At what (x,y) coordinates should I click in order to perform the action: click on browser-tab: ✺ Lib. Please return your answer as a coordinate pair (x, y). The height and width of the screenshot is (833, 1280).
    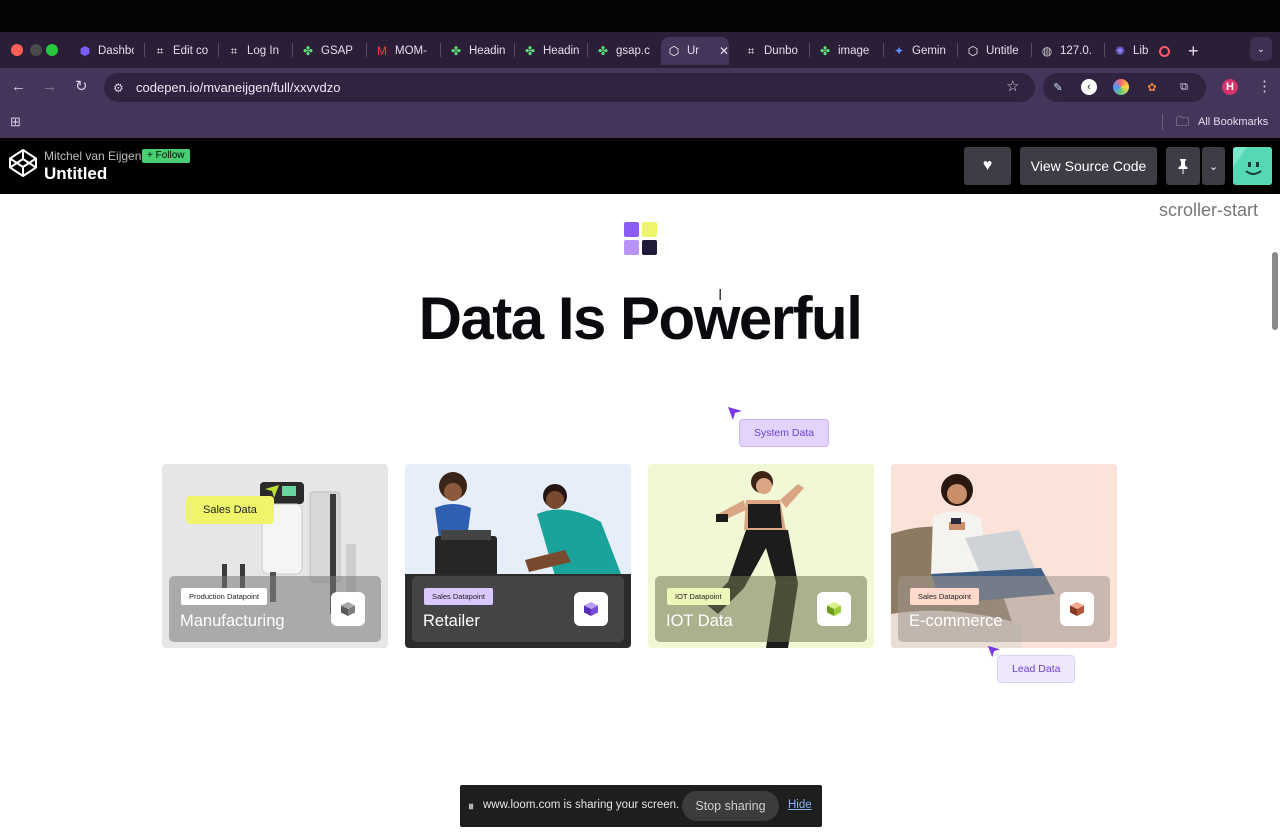
    Looking at the image, I should click on (1143, 51).